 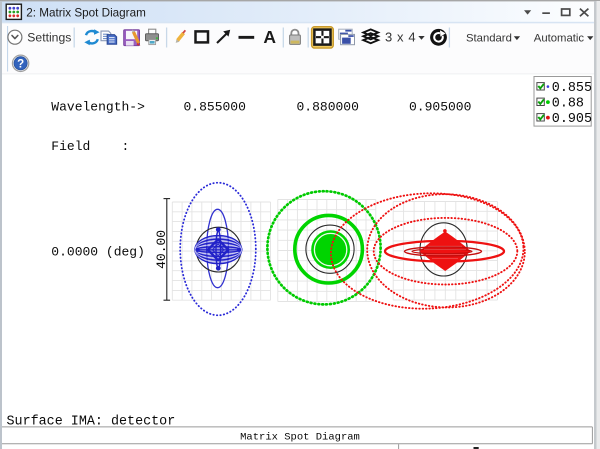 I want to click on svg-text: 0.905, so click(x=572, y=119).